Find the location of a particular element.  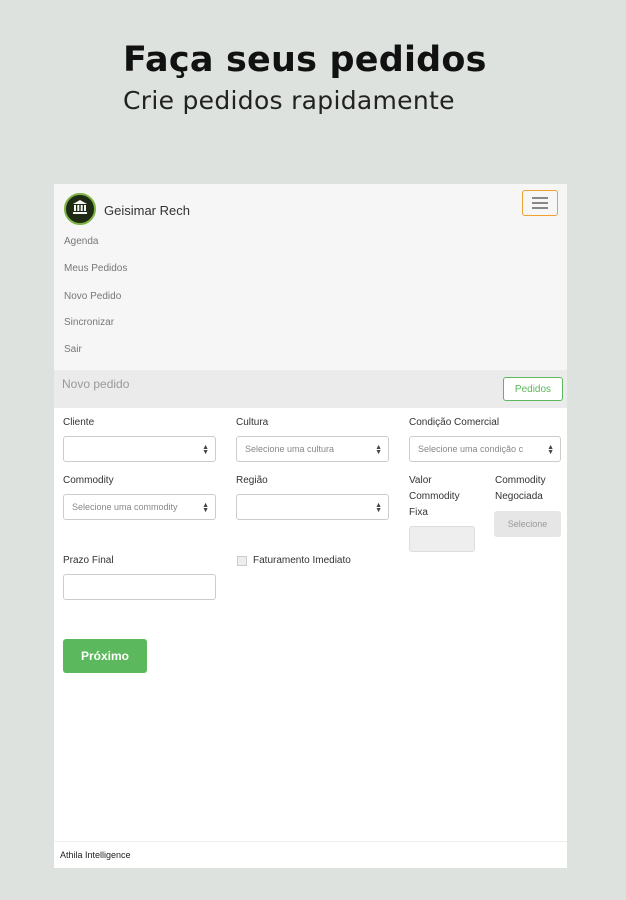

prazo-final-label: Prazo Final is located at coordinates (88, 560).